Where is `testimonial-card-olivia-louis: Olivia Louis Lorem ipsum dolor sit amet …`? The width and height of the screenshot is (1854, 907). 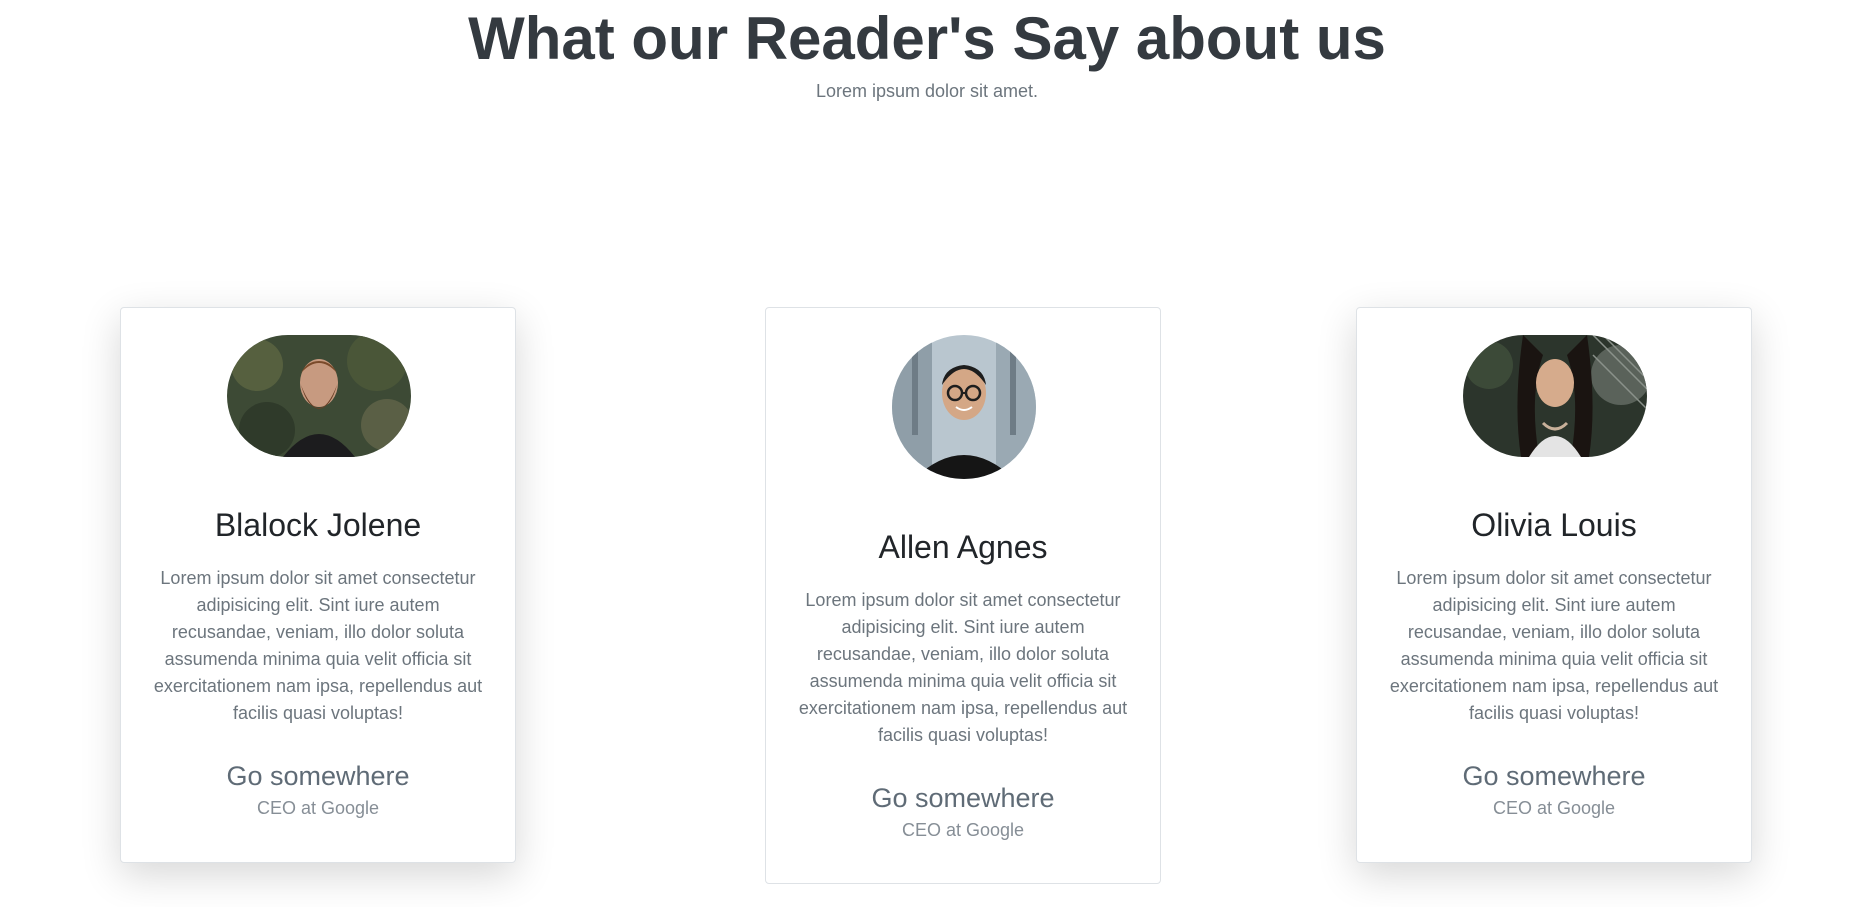
testimonial-card-olivia-louis: Olivia Louis Lorem ipsum dolor sit amet … is located at coordinates (1554, 585).